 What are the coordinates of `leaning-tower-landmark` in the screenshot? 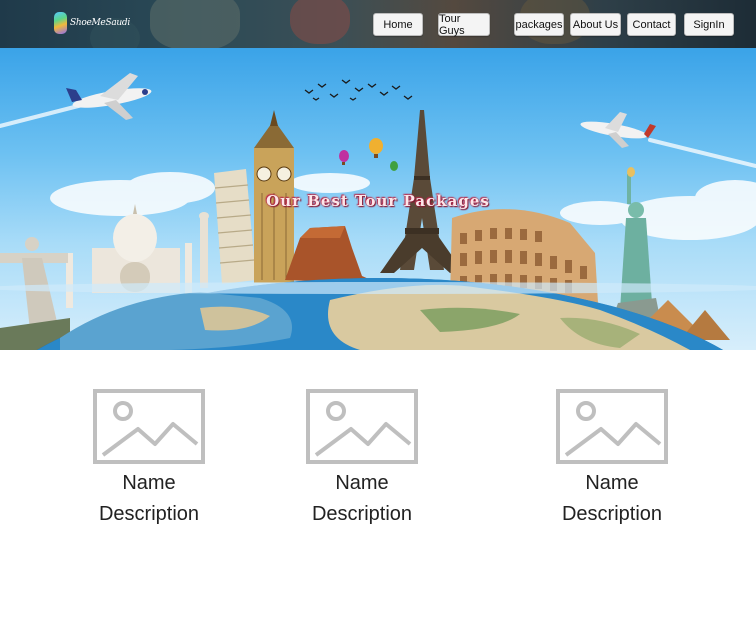 It's located at (235, 226).